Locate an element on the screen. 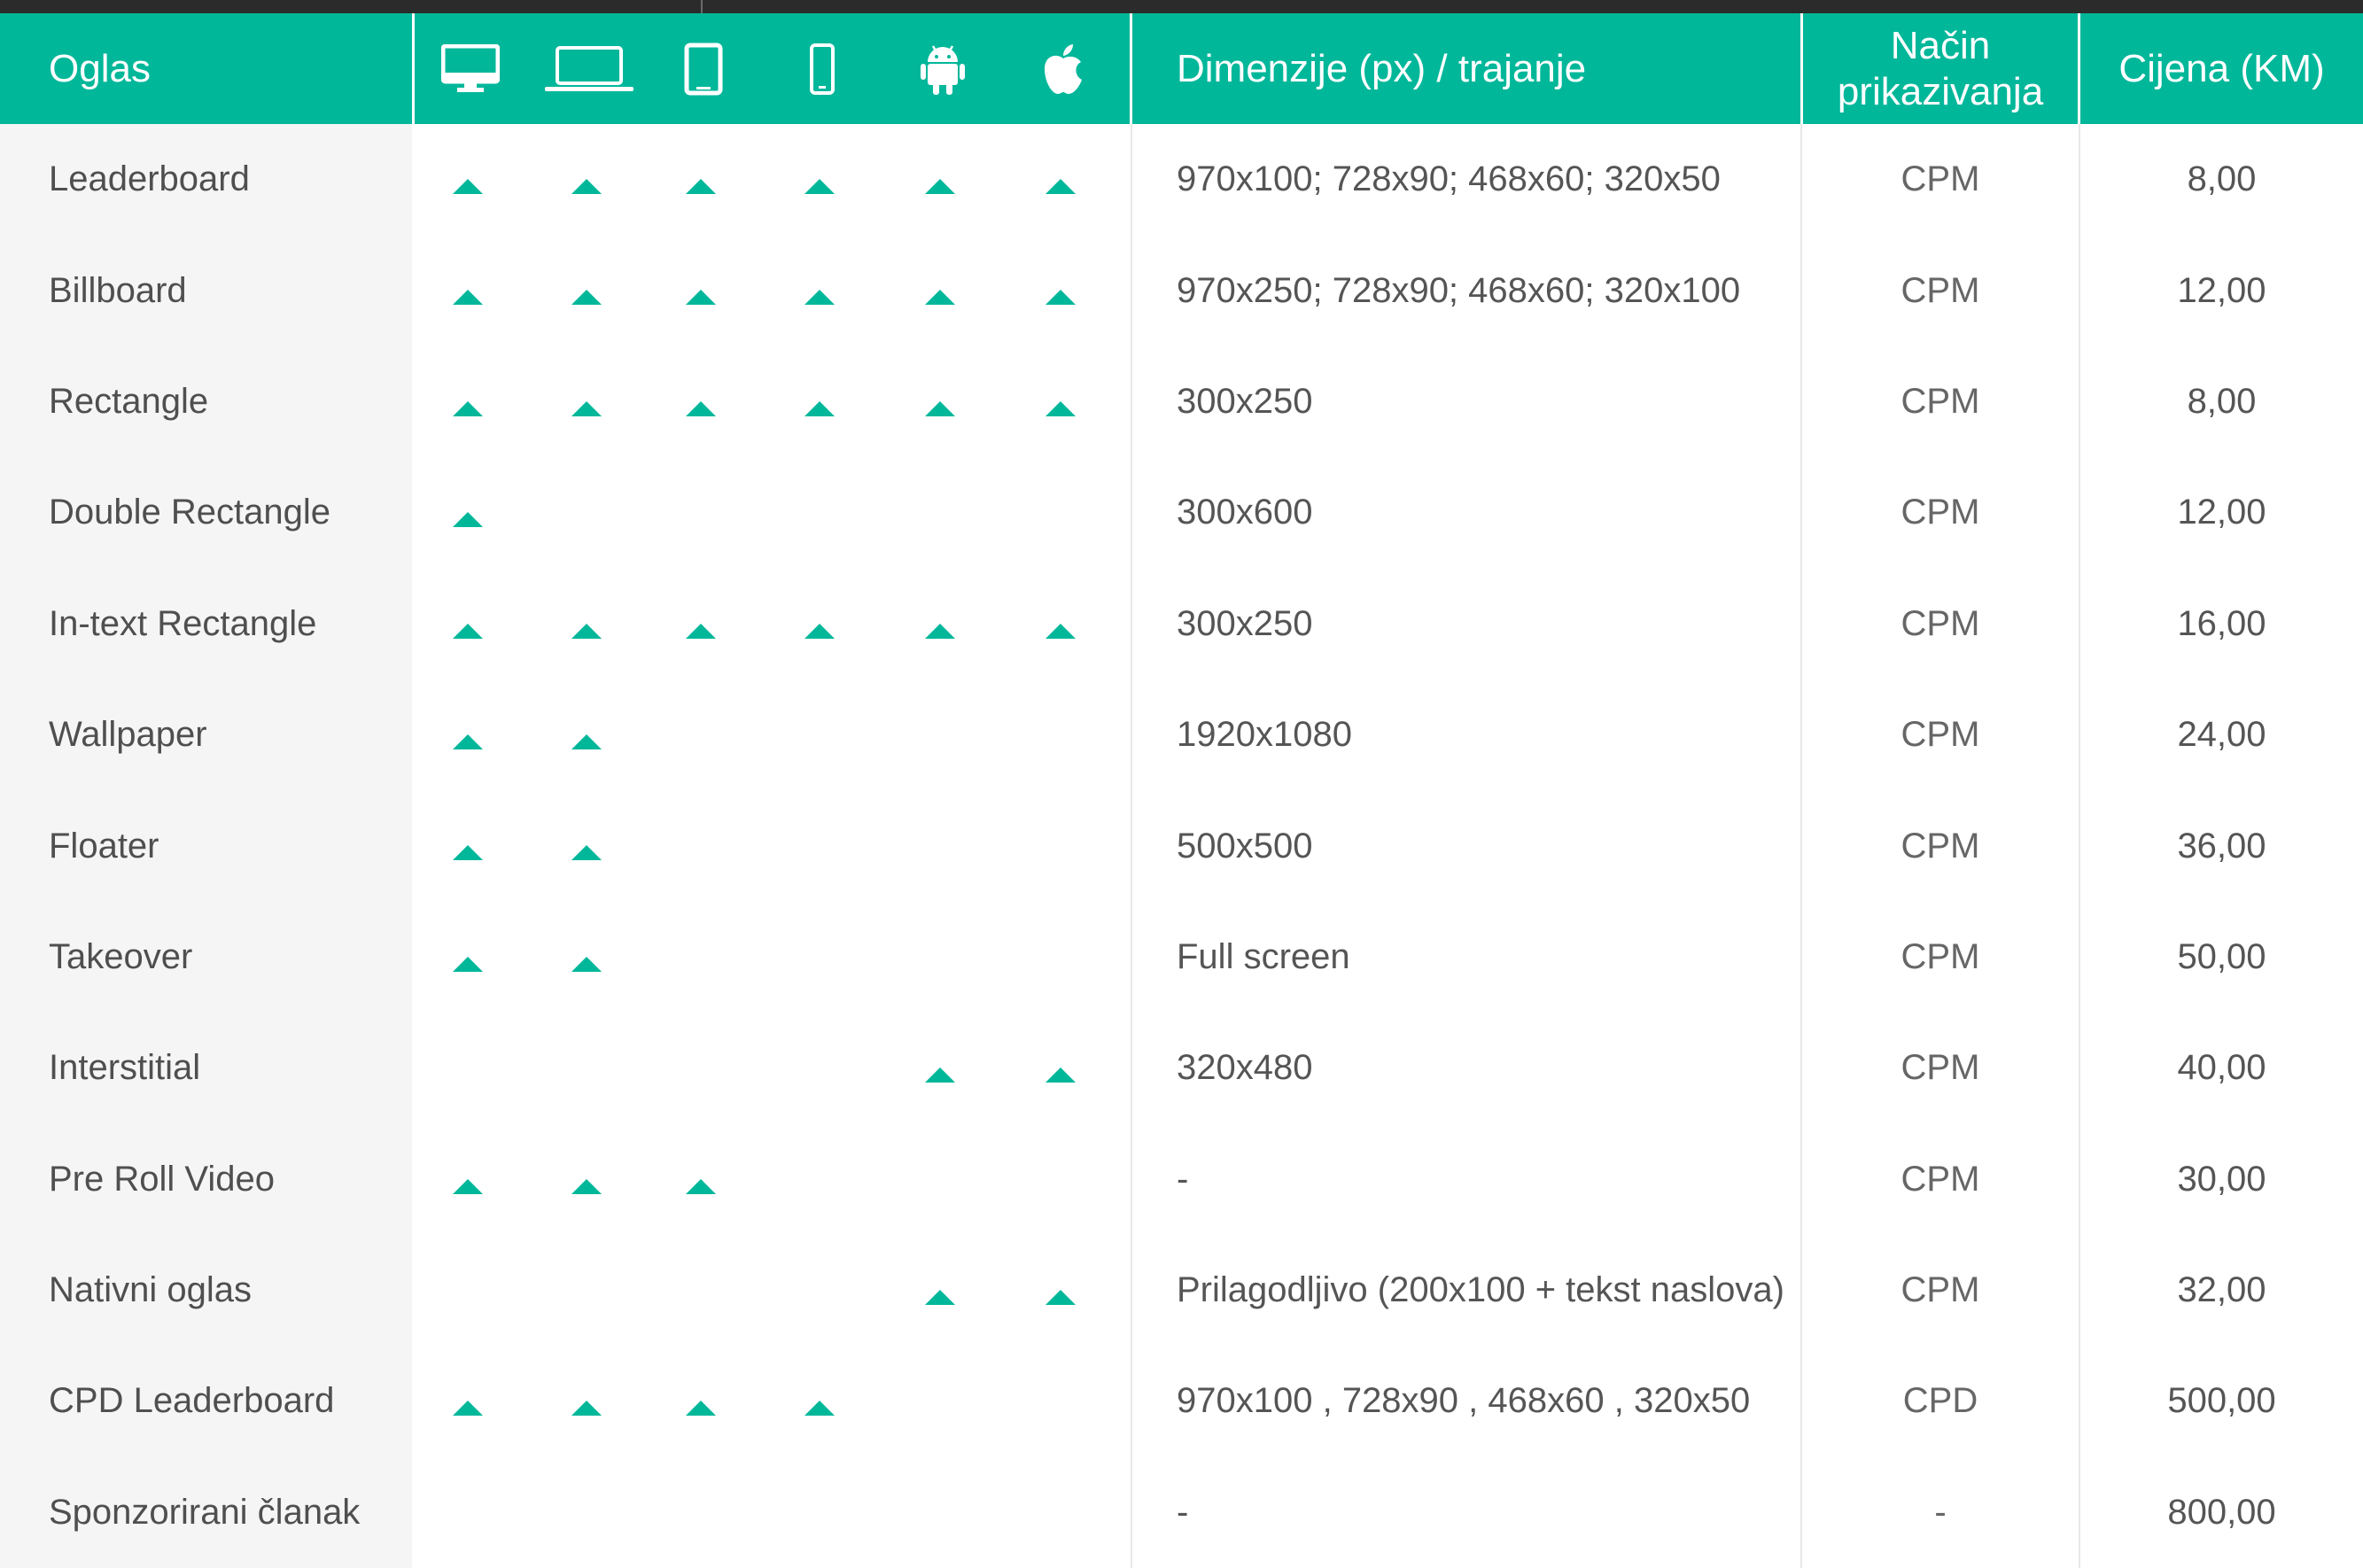  ad-name: Interstitial is located at coordinates (206, 1068).